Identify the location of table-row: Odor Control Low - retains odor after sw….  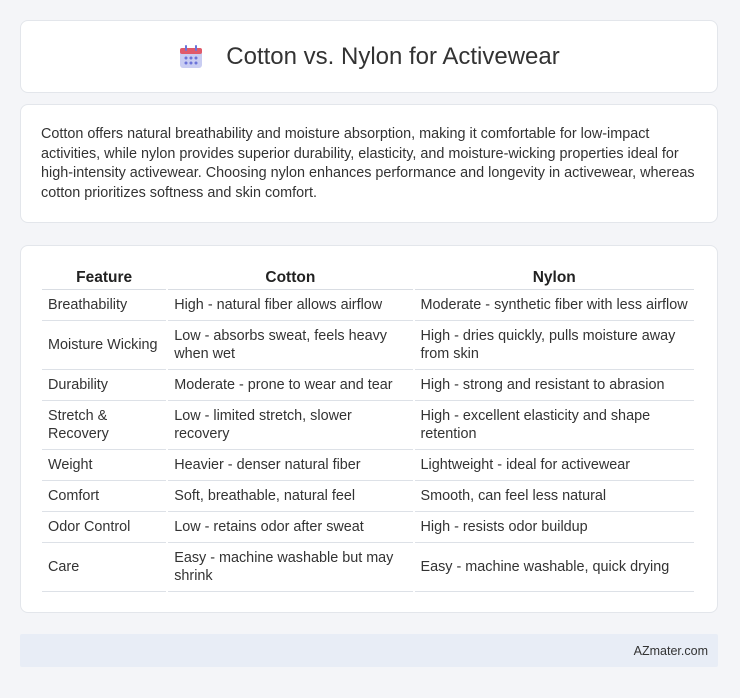
(368, 527).